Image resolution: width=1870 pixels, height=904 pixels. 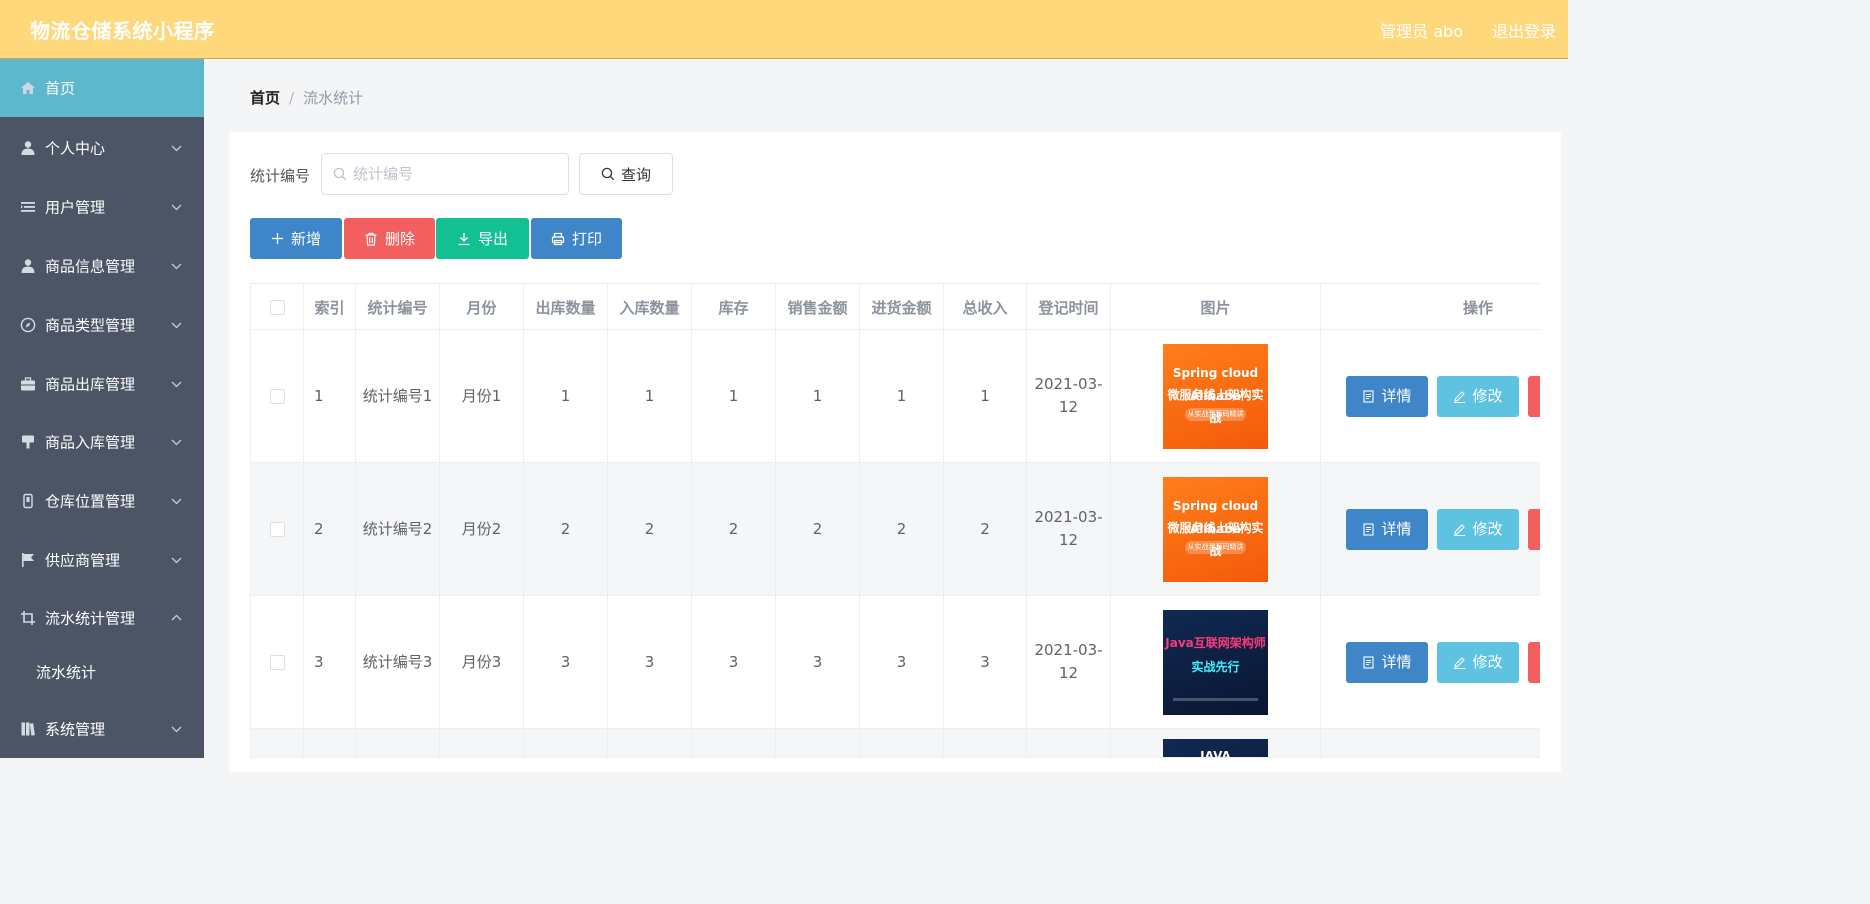 What do you see at coordinates (102, 325) in the screenshot?
I see `sidebar-item-product-types: 商品类型管理` at bounding box center [102, 325].